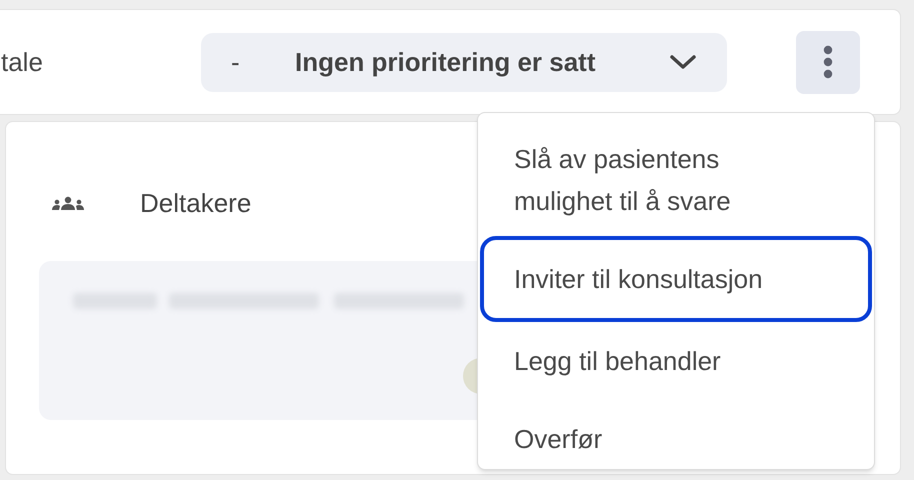  Describe the element at coordinates (22, 62) in the screenshot. I see `header-title: tale` at that location.